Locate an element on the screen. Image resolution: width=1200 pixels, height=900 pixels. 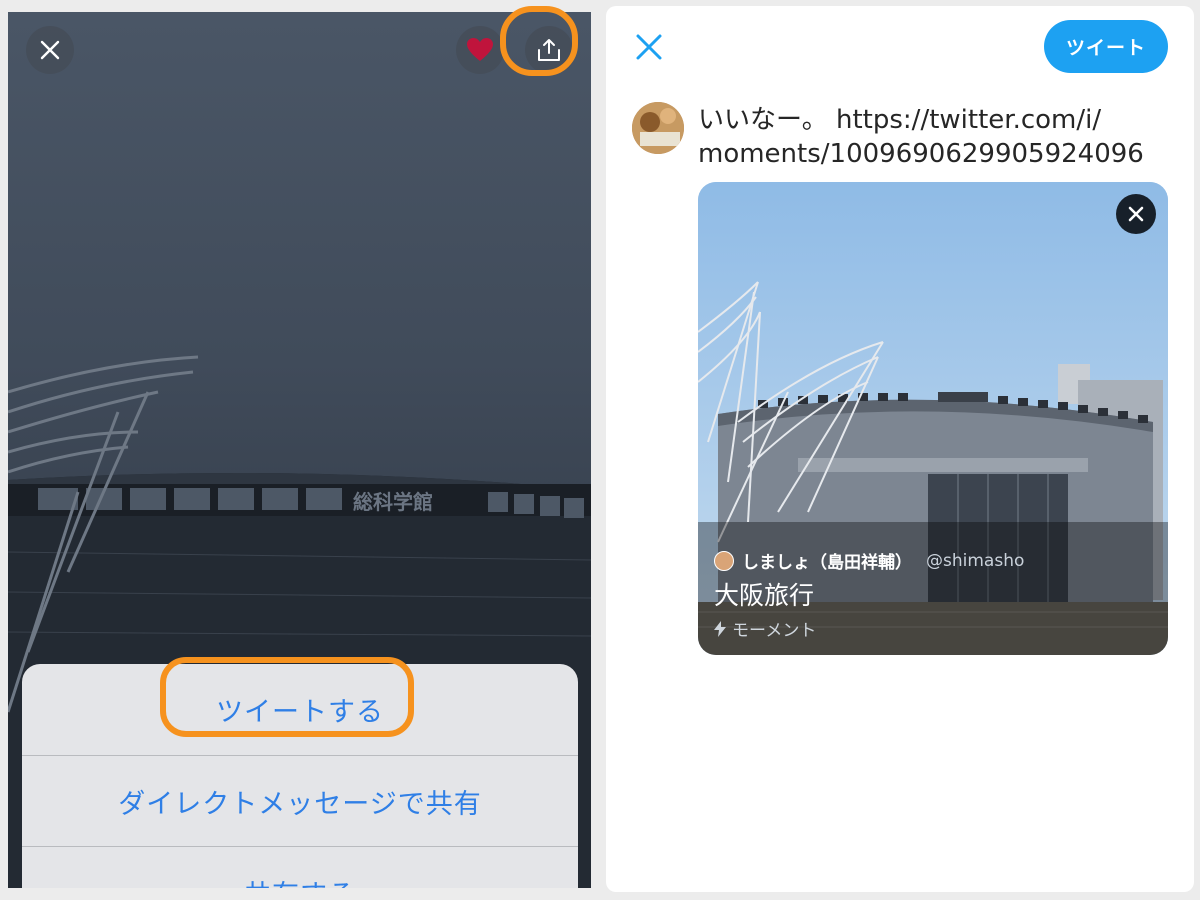
tweet-text-line: いいなー。 https://twitter.com/i/ is located at coordinates (900, 120).